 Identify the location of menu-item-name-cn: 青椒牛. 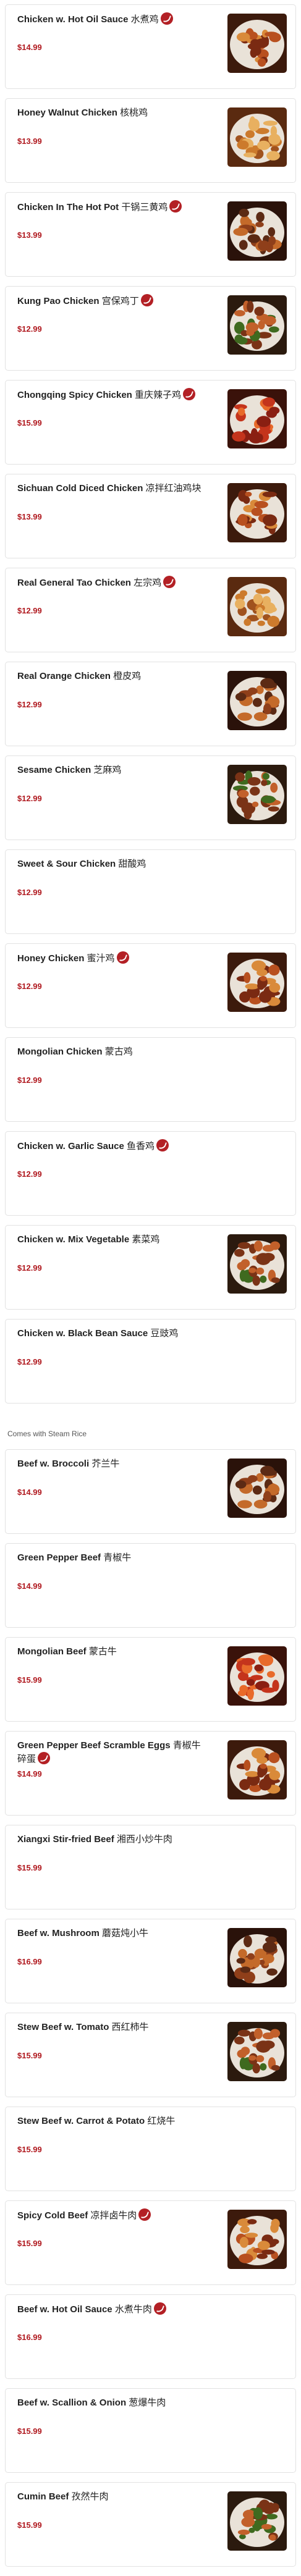
(117, 1557).